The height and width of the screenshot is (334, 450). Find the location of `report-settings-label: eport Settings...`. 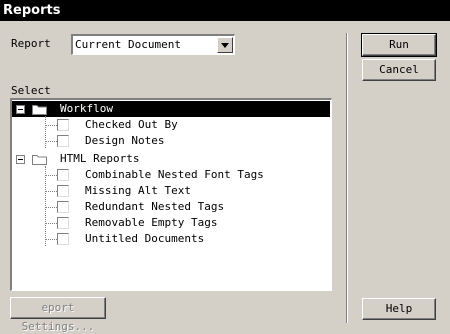

report-settings-label: eport Settings... is located at coordinates (58, 317).